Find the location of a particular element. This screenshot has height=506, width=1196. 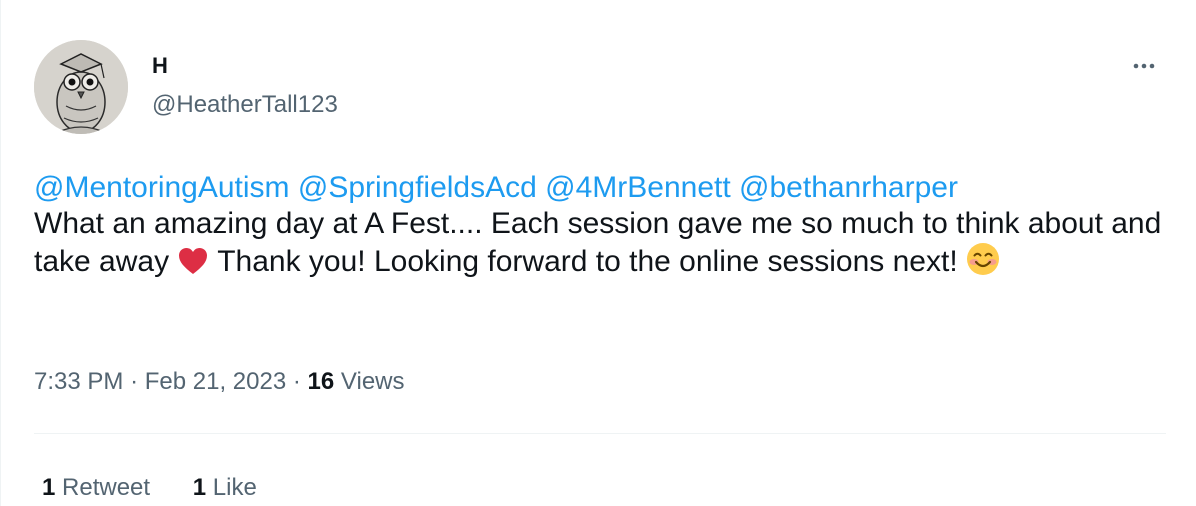

views-count: 16 is located at coordinates (321, 381).